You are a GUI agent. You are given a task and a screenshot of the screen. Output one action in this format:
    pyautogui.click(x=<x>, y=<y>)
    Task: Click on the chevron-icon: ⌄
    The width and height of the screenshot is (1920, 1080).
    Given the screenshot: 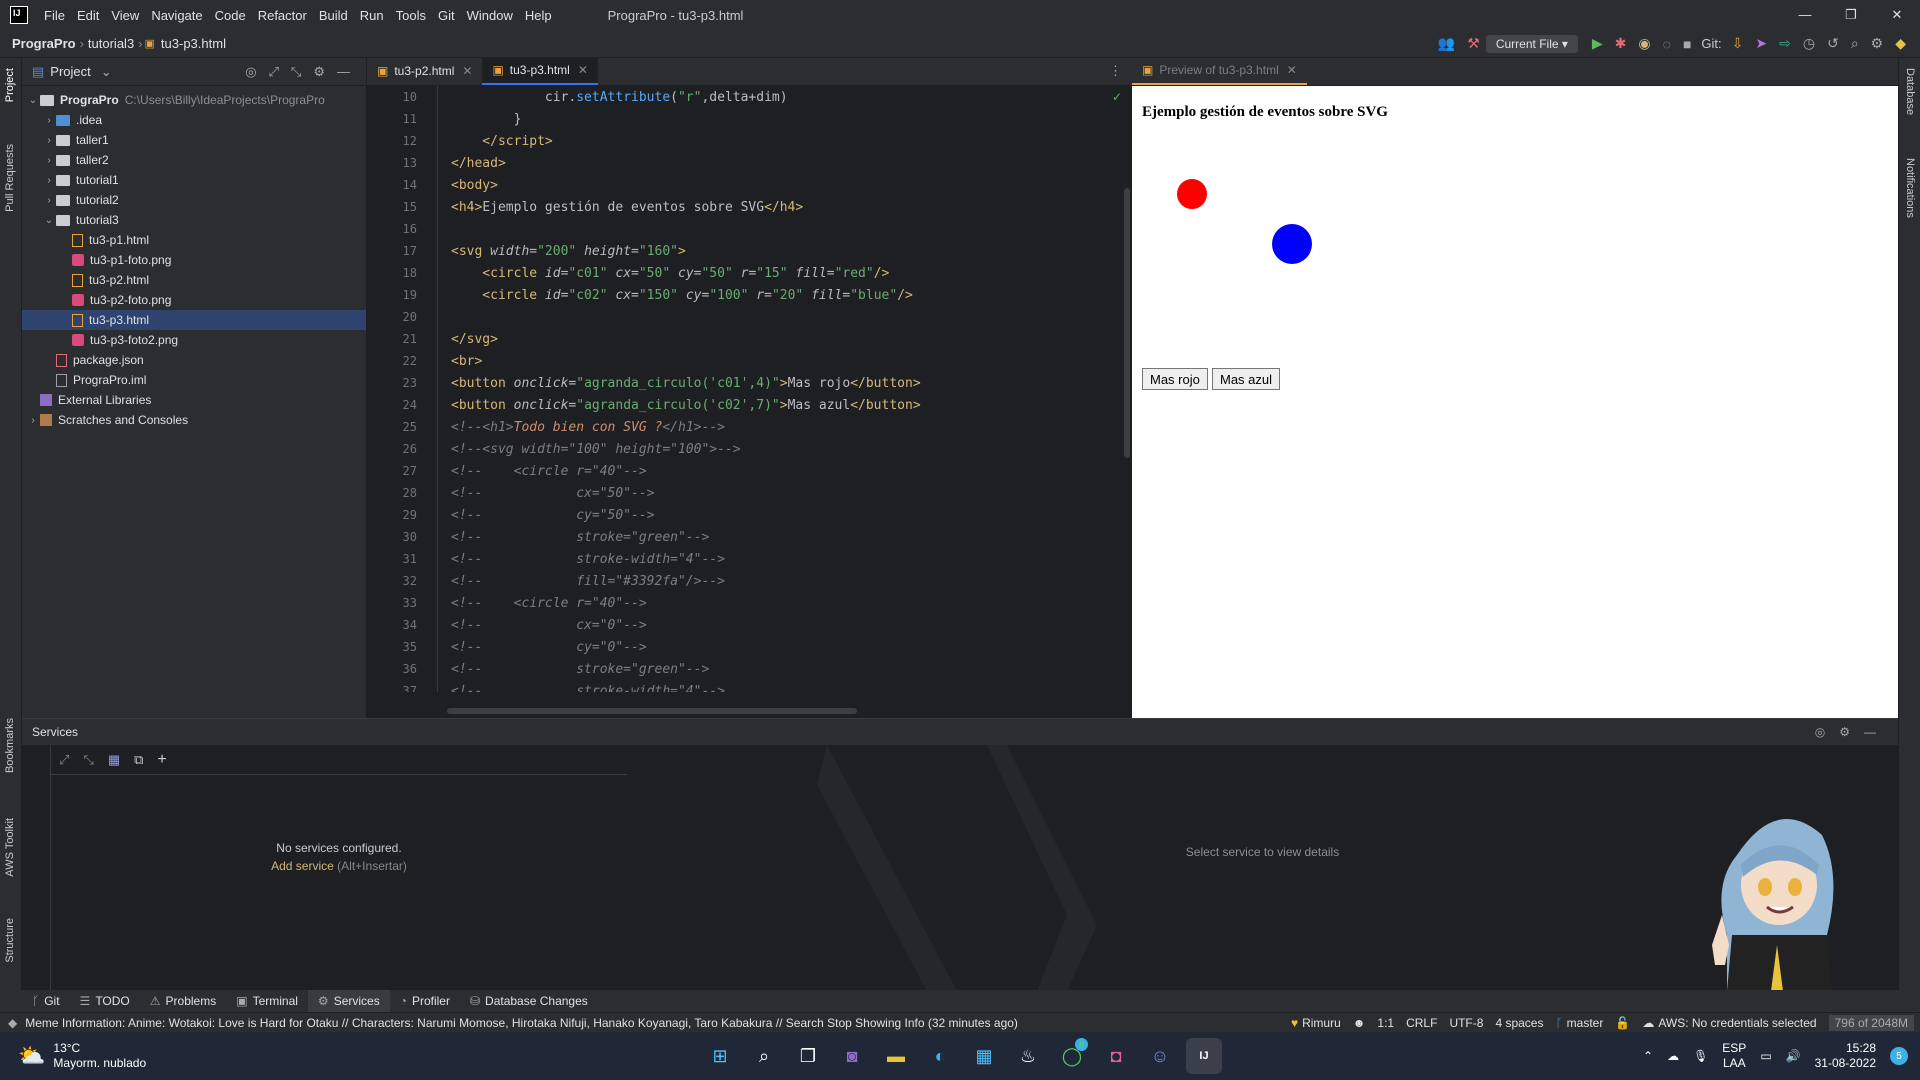 What is the action you would take?
    pyautogui.click(x=49, y=220)
    